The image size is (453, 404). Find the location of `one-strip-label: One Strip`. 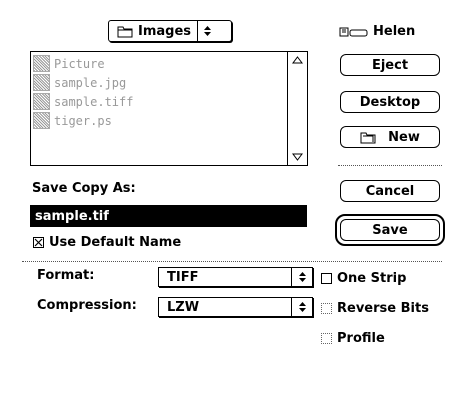

one-strip-label: One Strip is located at coordinates (372, 278).